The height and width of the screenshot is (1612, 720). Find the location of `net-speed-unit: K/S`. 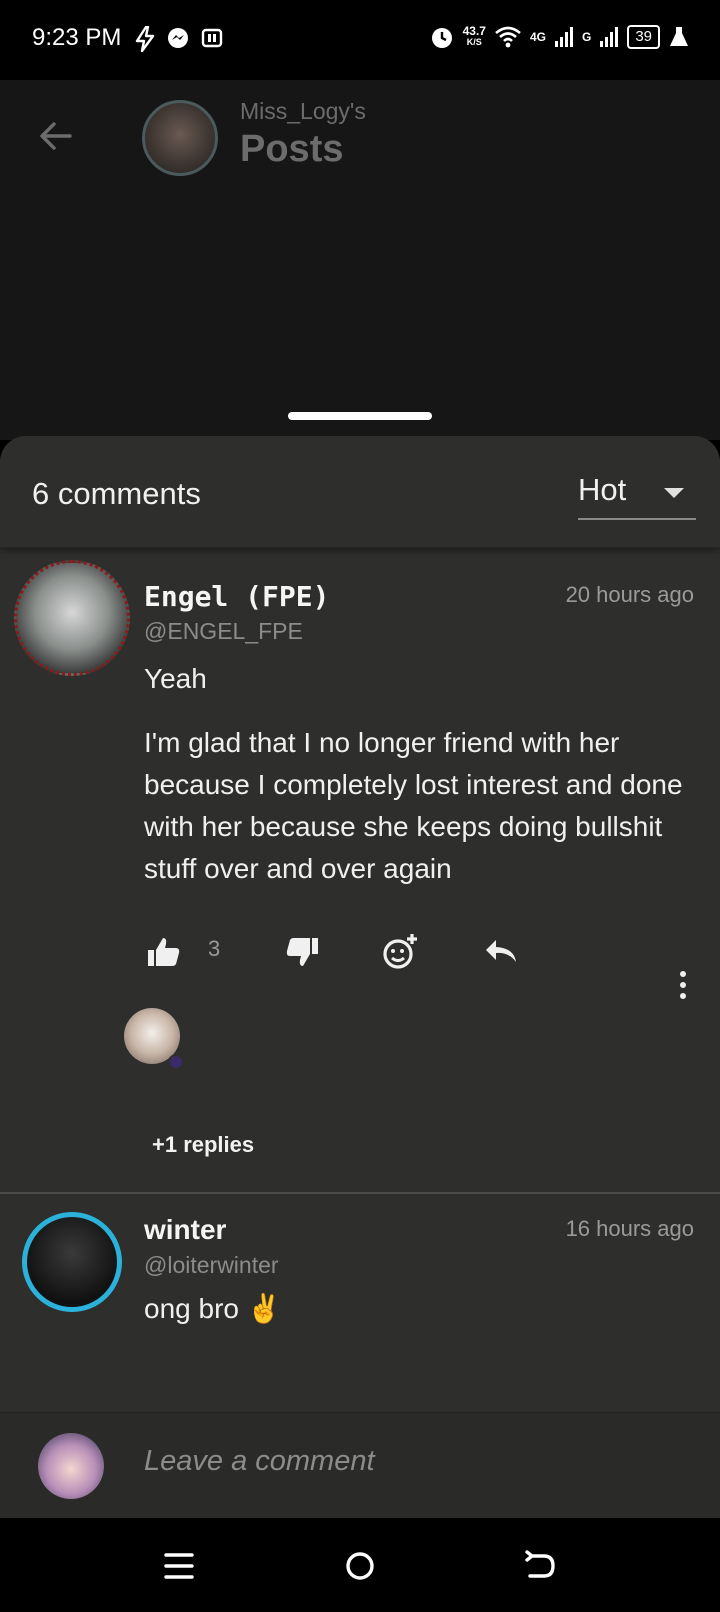

net-speed-unit: K/S is located at coordinates (474, 42).